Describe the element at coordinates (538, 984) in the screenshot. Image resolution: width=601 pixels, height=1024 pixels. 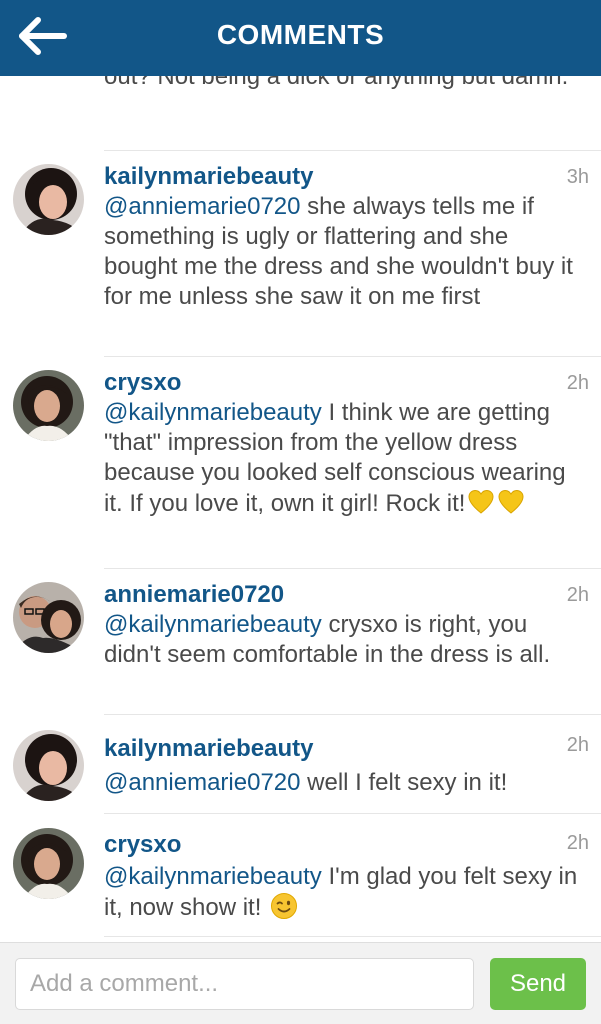
I see `send-button: Send` at that location.